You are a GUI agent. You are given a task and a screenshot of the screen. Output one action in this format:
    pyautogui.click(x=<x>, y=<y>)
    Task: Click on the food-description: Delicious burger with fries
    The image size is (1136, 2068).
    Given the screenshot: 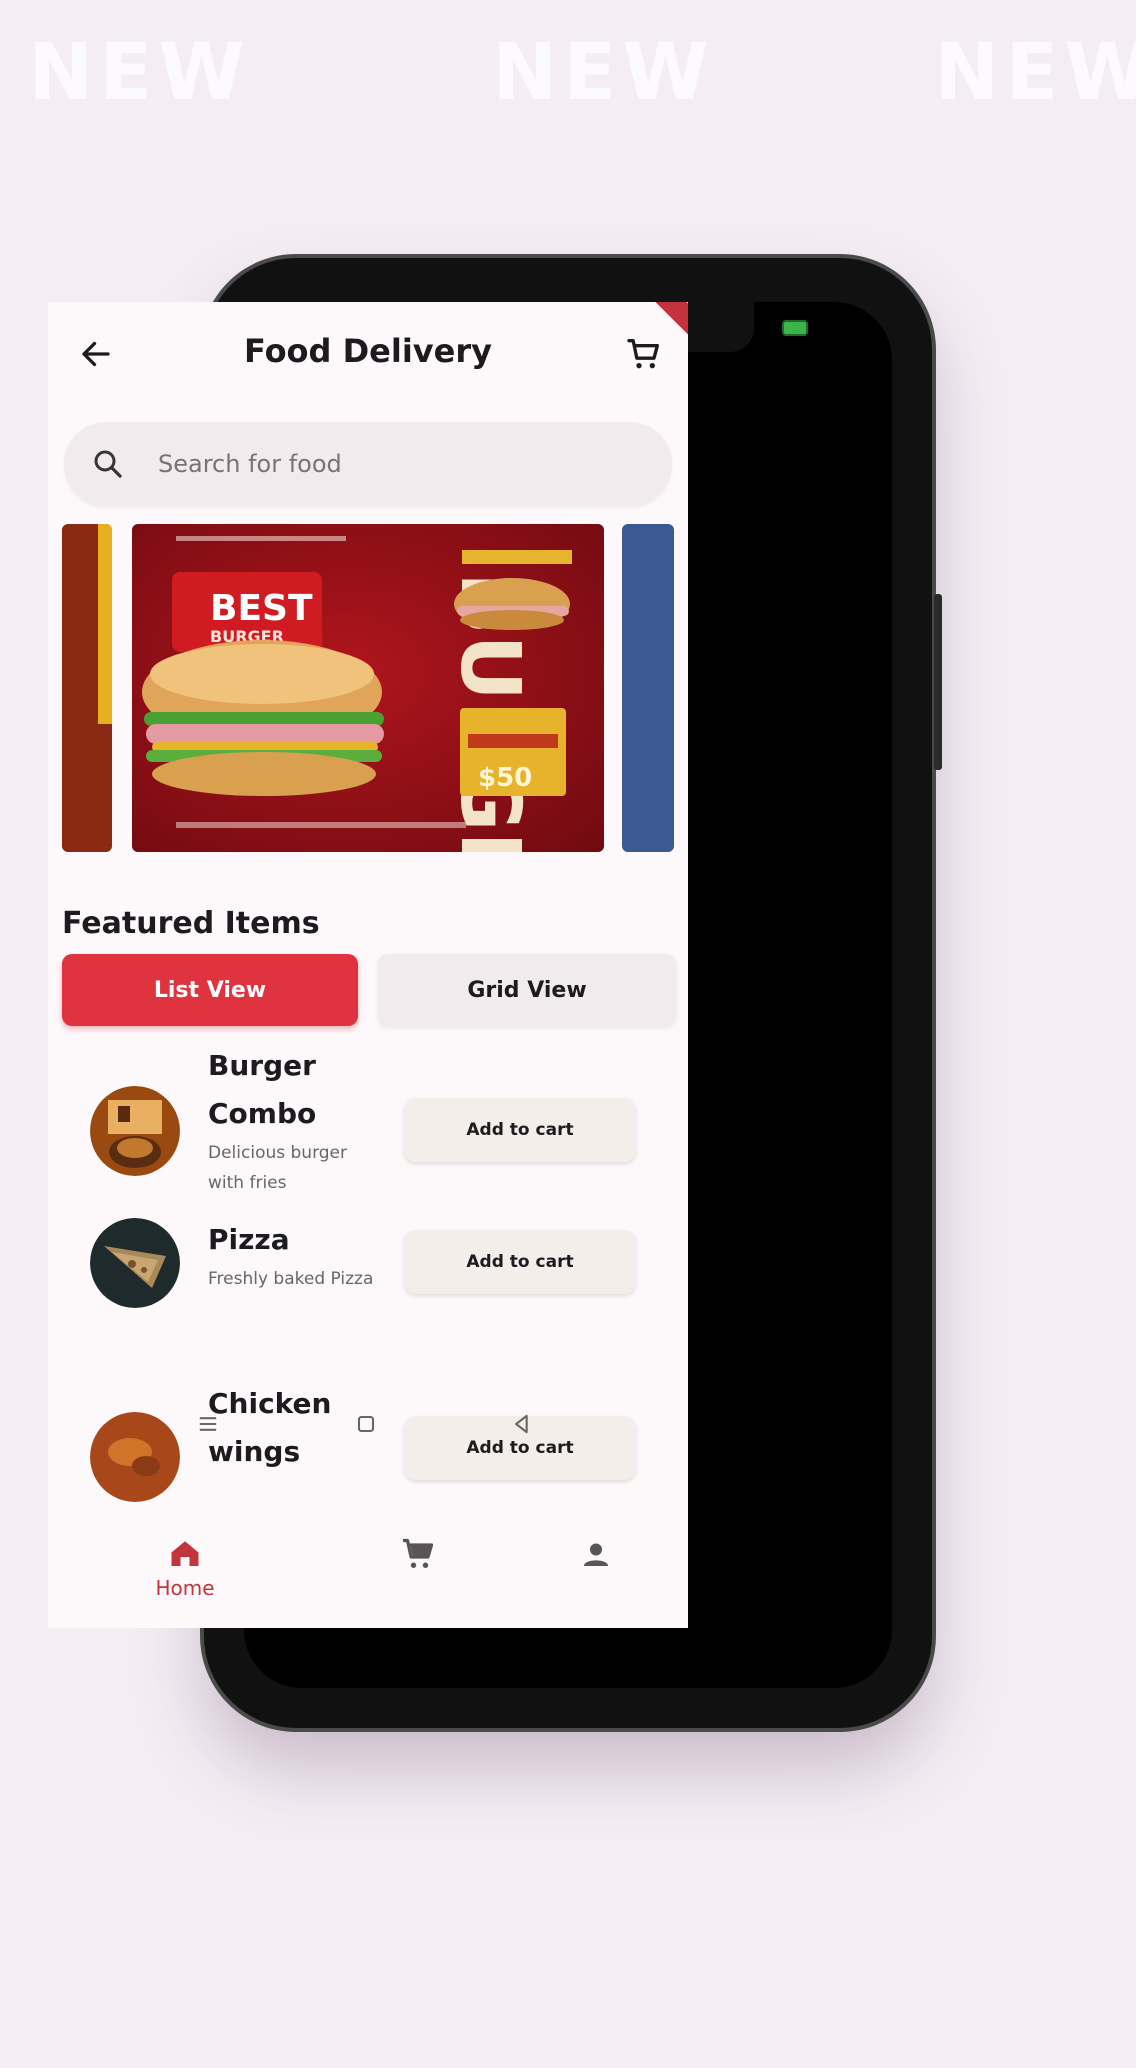 What is the action you would take?
    pyautogui.click(x=277, y=1168)
    